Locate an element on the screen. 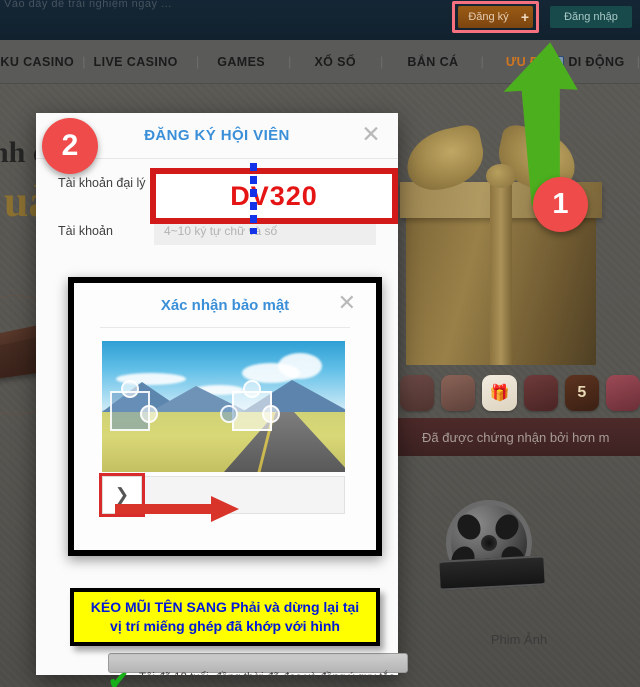 The width and height of the screenshot is (640, 687). nav-label: XỔ SỐ is located at coordinates (335, 61).